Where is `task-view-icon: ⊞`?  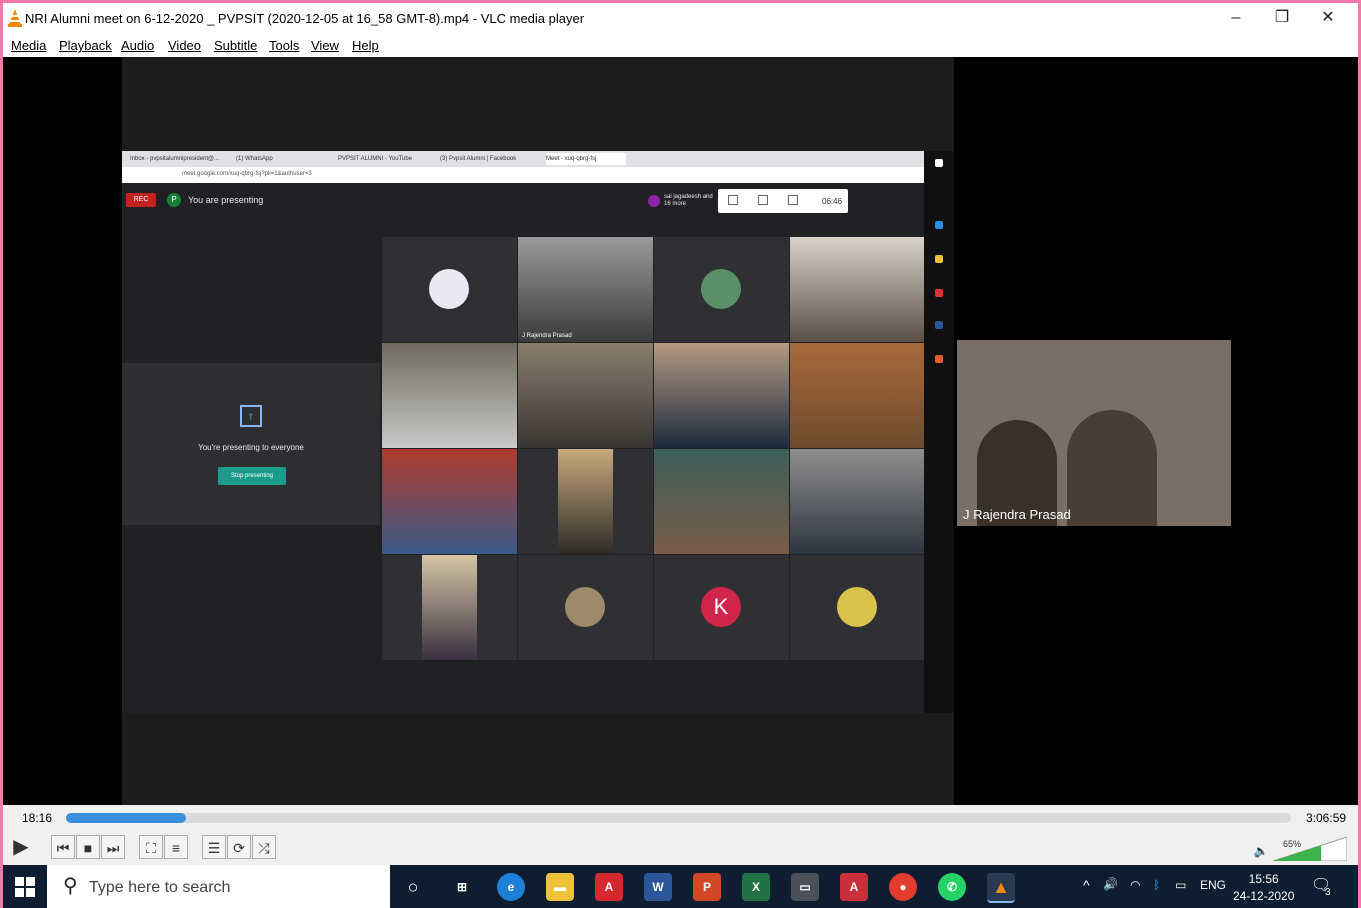
task-view-icon: ⊞ is located at coordinates (462, 887).